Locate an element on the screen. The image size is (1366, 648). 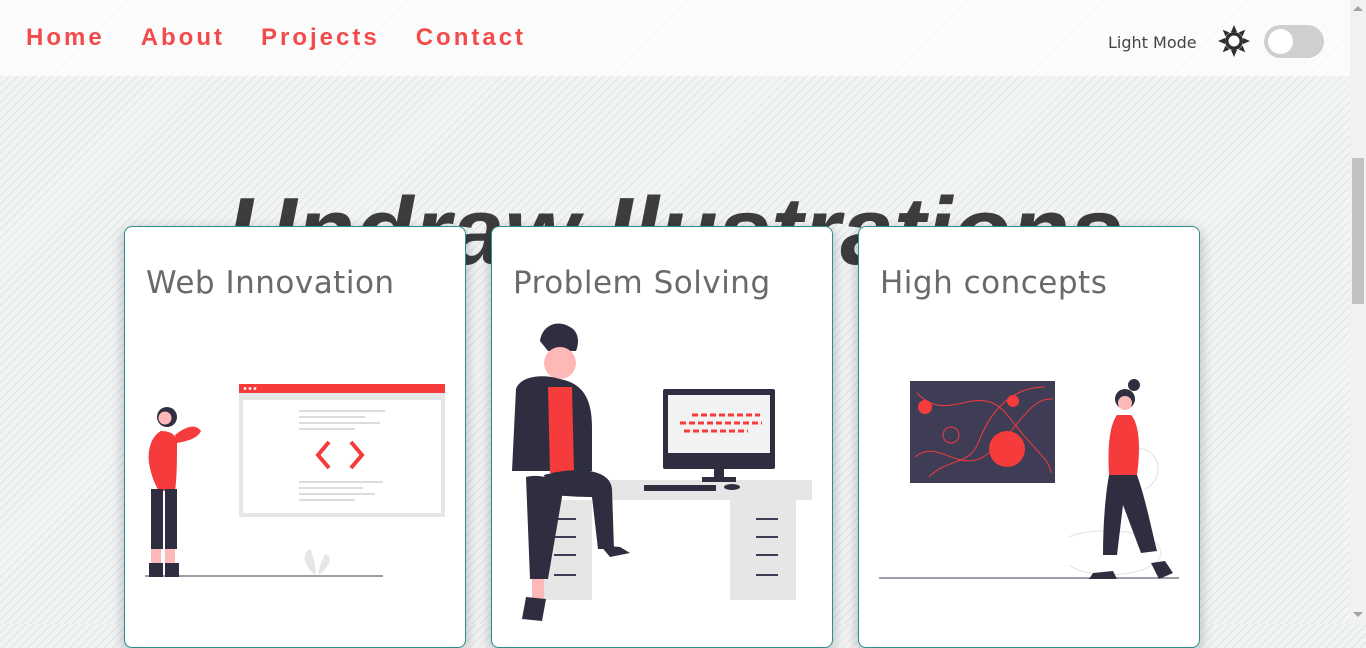
main-nav: Home About Projects Contact is located at coordinates (276, 38).